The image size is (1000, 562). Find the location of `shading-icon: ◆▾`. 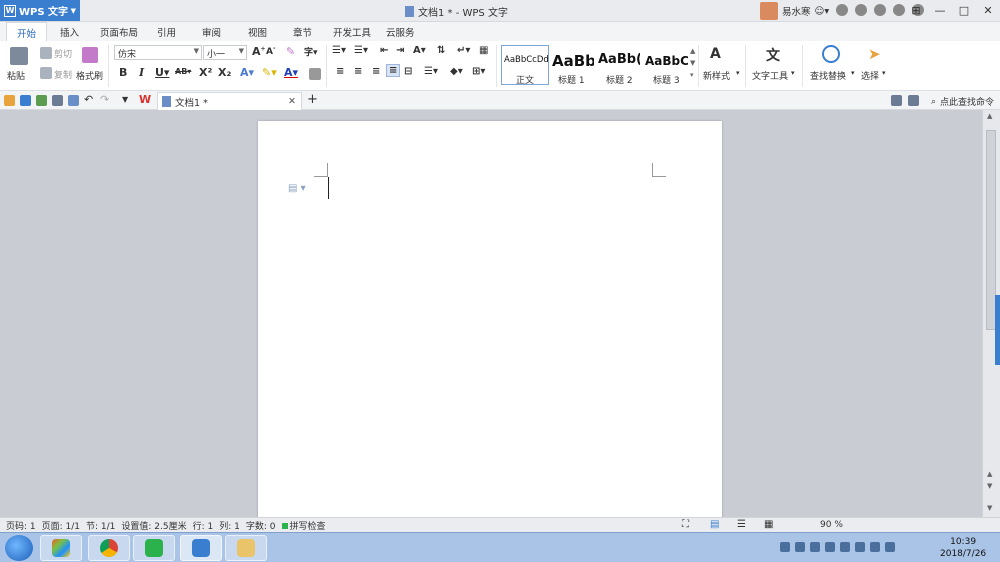

shading-icon: ◆▾ is located at coordinates (456, 71).